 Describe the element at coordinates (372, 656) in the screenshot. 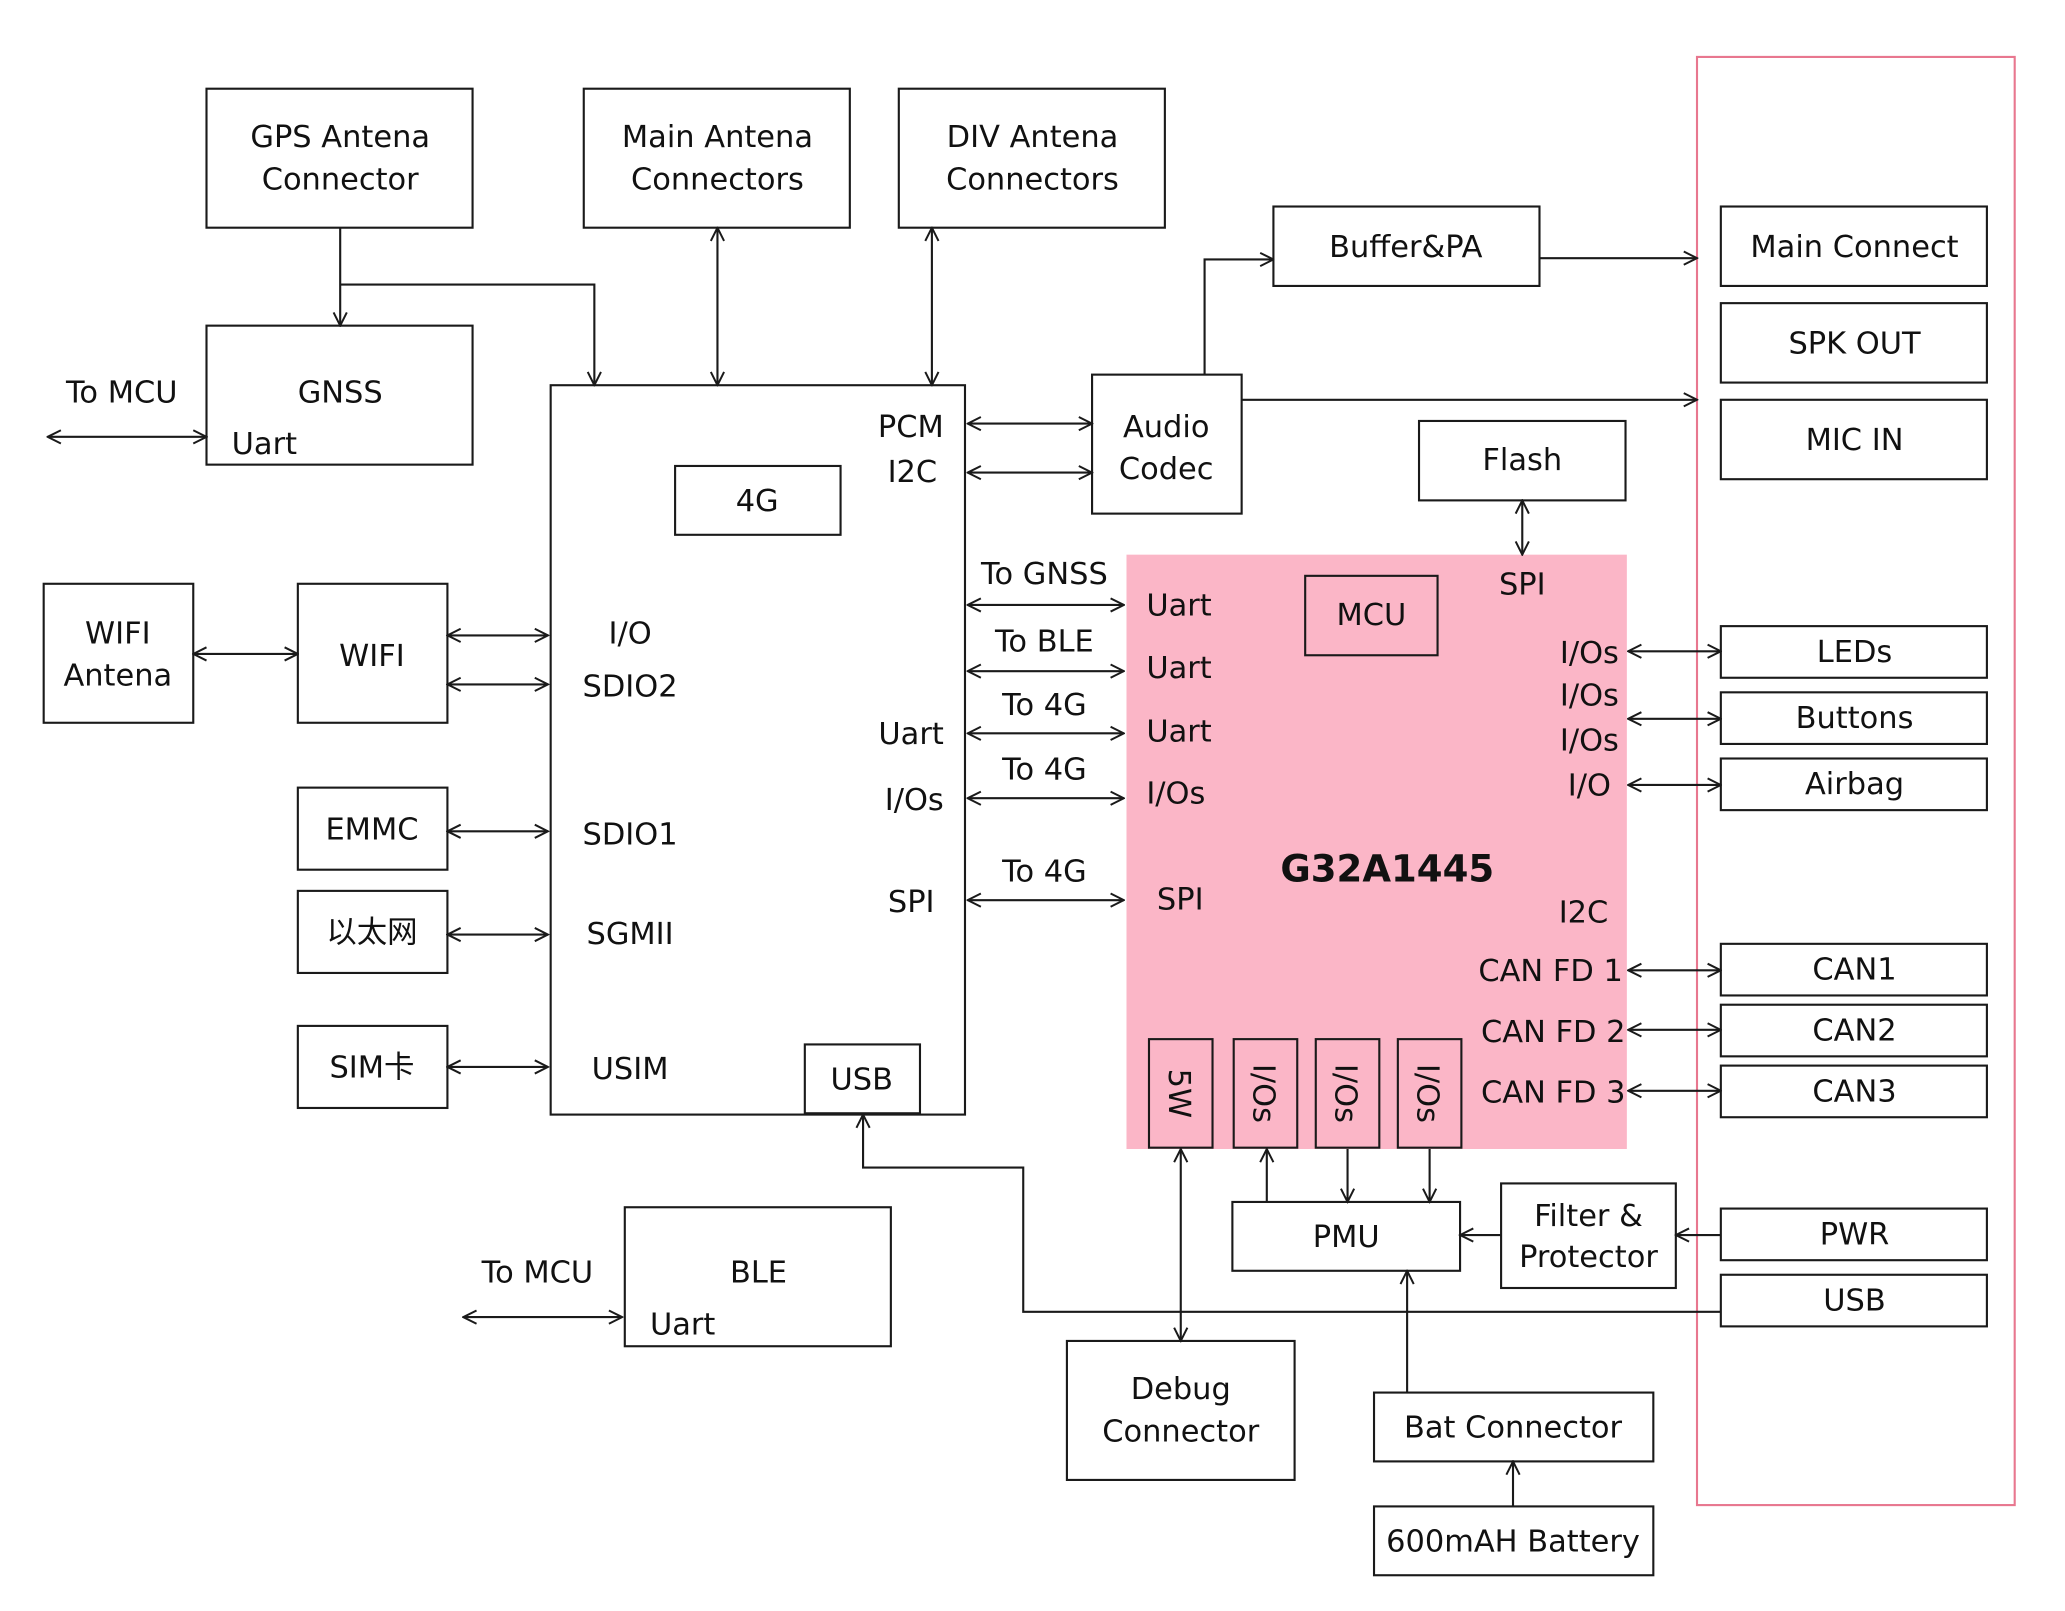

I see `wifi-label: WIFI` at that location.